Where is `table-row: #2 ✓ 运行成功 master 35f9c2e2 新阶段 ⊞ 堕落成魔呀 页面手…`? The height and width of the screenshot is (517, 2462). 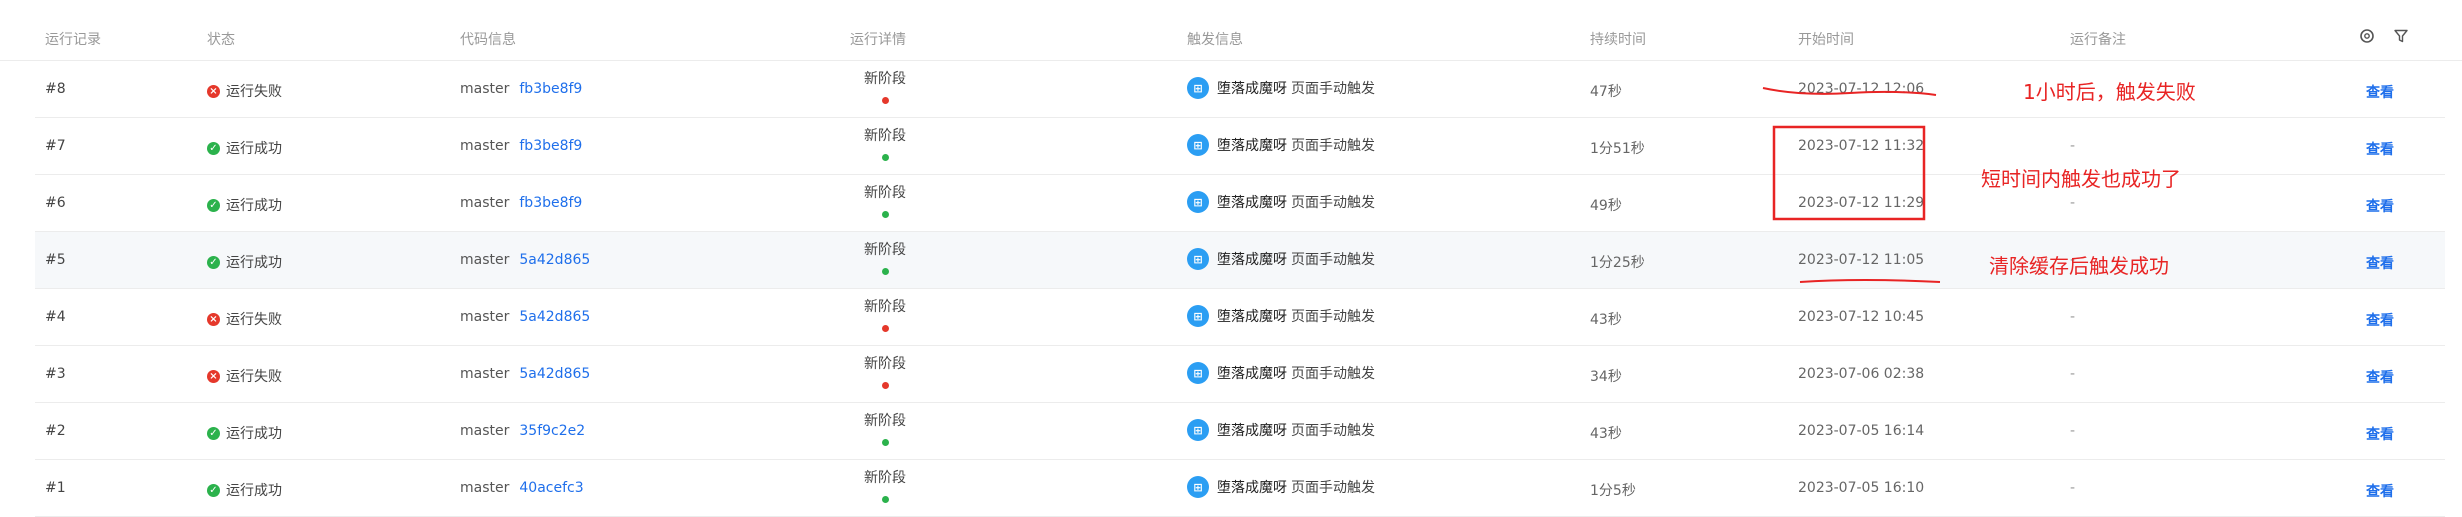
table-row: #2 ✓ 运行成功 master 35f9c2e2 新阶段 ⊞ 堕落成魔呀 页面手… is located at coordinates (1240, 431).